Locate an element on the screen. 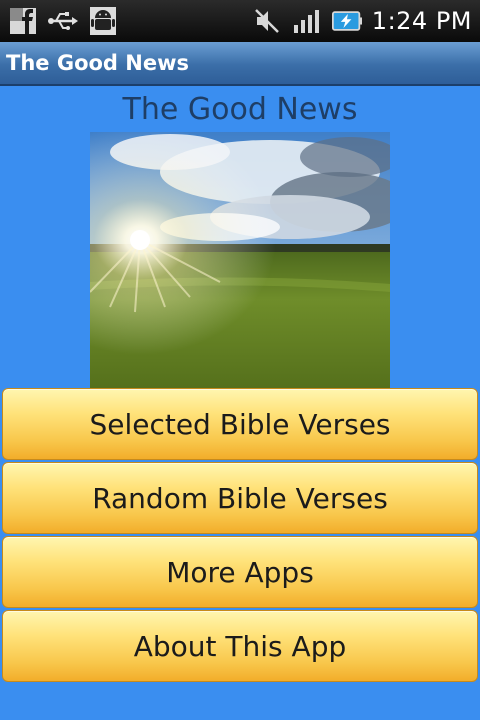 This screenshot has height=720, width=480. mute-icon is located at coordinates (267, 21).